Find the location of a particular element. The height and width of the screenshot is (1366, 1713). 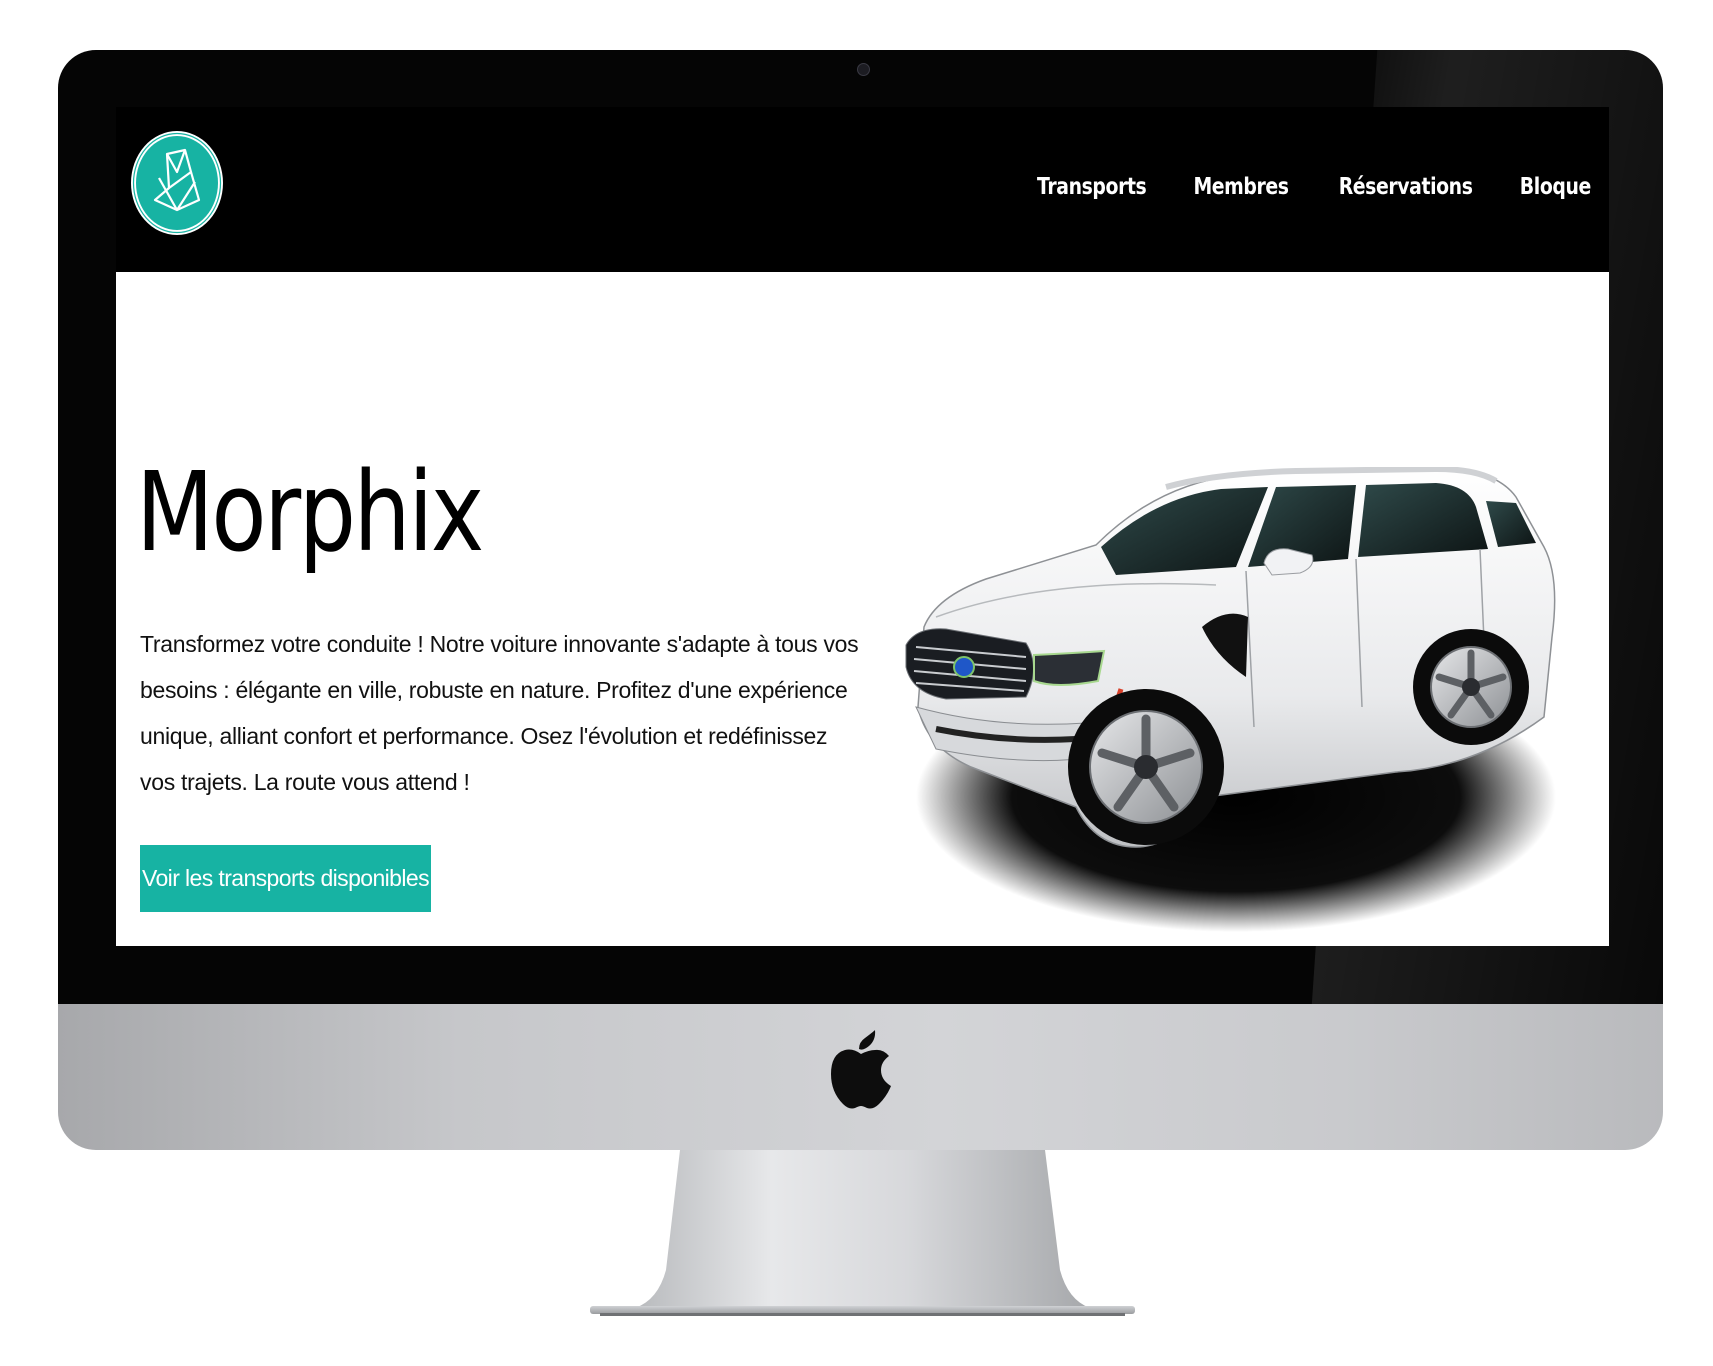

nav-link-transports: Transports is located at coordinates (1092, 187).